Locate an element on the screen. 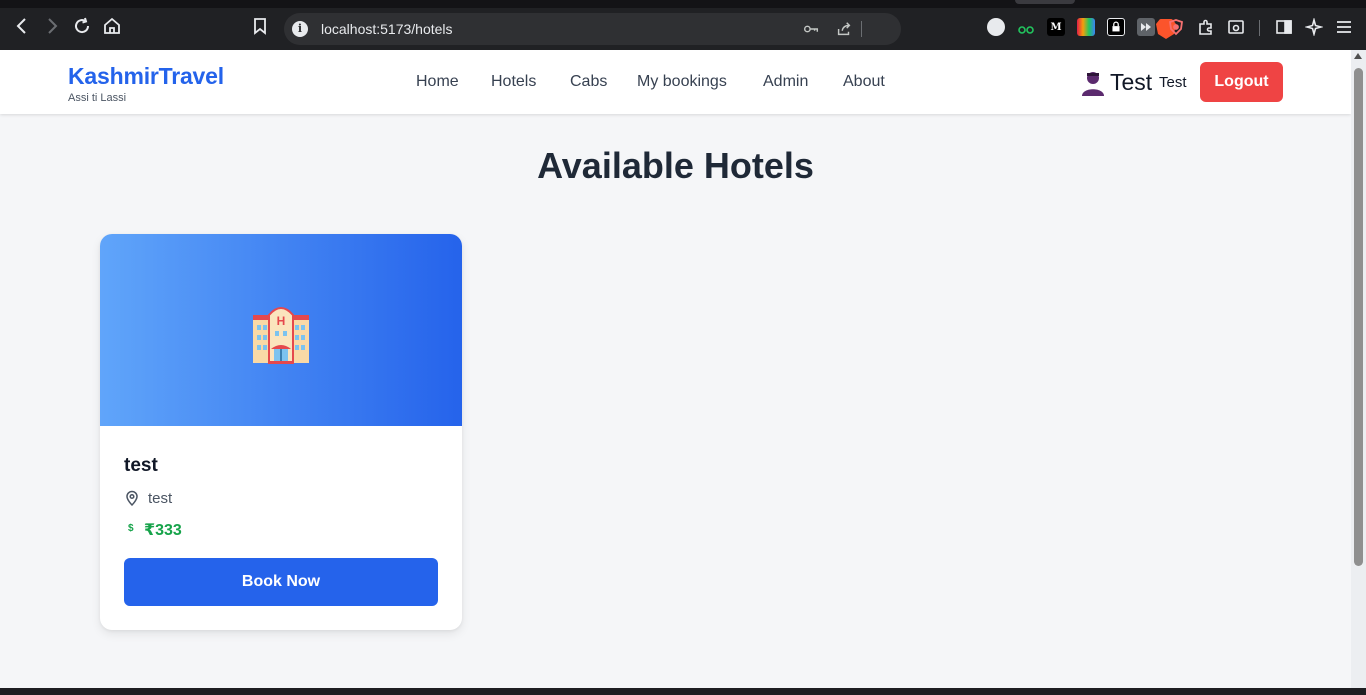  toolbar-divider is located at coordinates (1259, 28).